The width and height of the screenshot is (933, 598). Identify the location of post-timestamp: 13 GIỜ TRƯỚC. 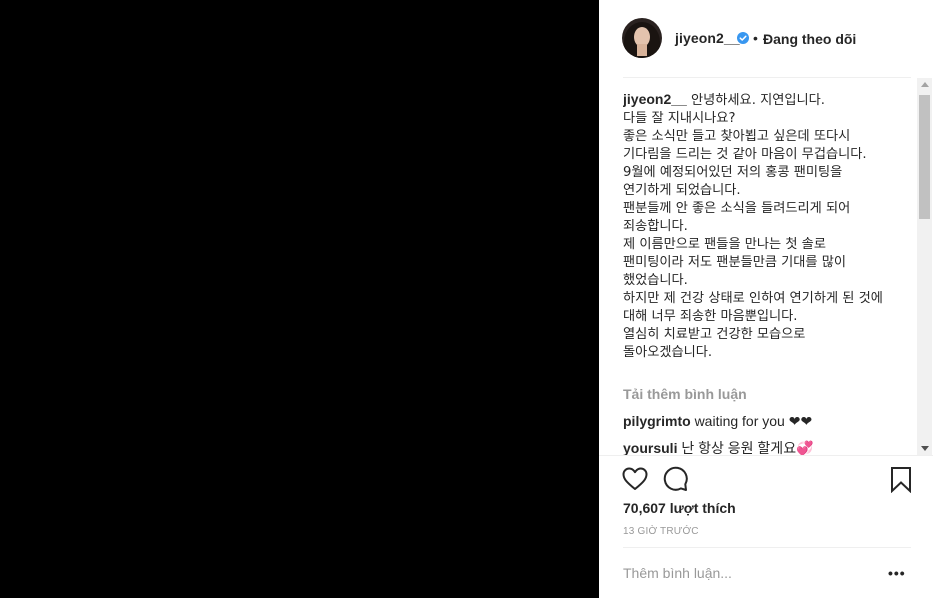
(661, 531).